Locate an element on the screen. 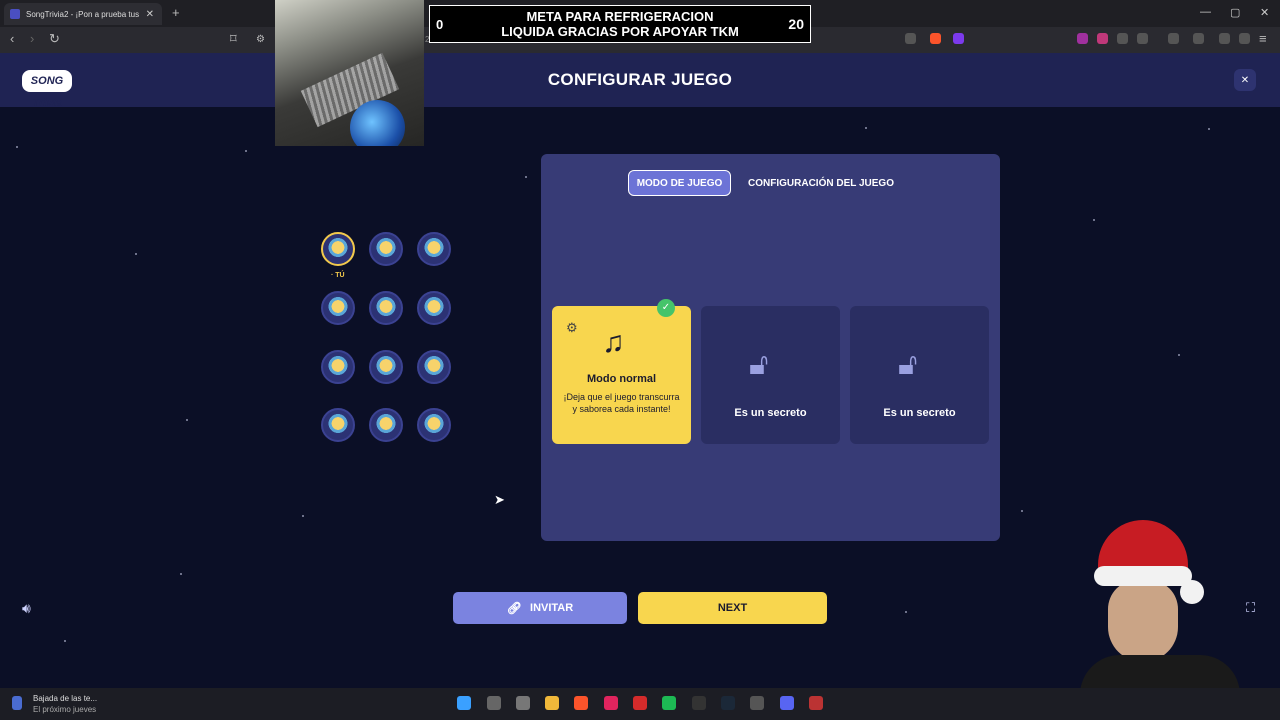  webcam-fan is located at coordinates (377, 123).